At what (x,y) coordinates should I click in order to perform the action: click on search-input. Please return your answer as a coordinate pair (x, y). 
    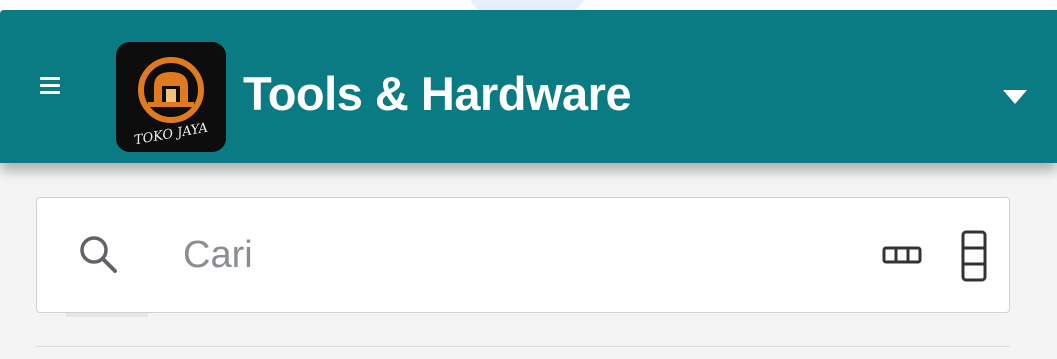
    Looking at the image, I should click on (483, 255).